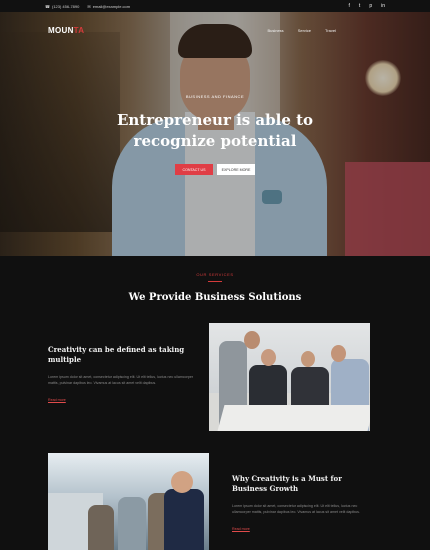 This screenshot has height=550, width=430. What do you see at coordinates (338, 353) in the screenshot?
I see `meeting-person-4-head` at bounding box center [338, 353].